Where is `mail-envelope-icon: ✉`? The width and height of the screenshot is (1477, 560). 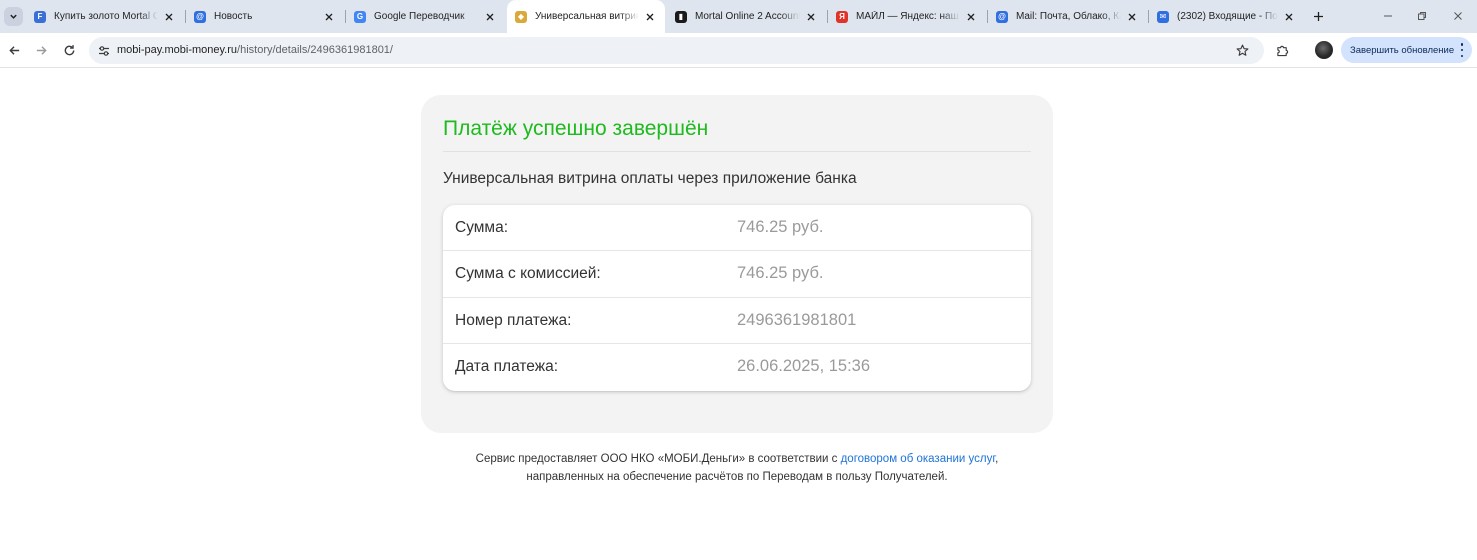
mail-envelope-icon: ✉ is located at coordinates (1163, 16).